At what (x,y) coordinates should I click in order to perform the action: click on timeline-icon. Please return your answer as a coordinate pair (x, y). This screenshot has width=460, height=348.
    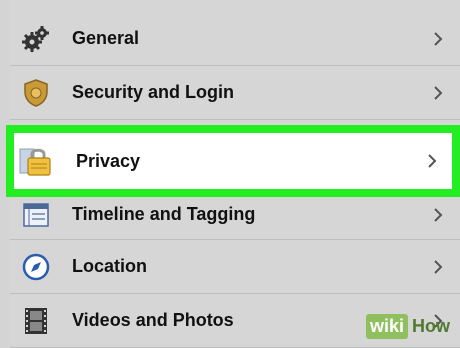
    Looking at the image, I should click on (36, 215).